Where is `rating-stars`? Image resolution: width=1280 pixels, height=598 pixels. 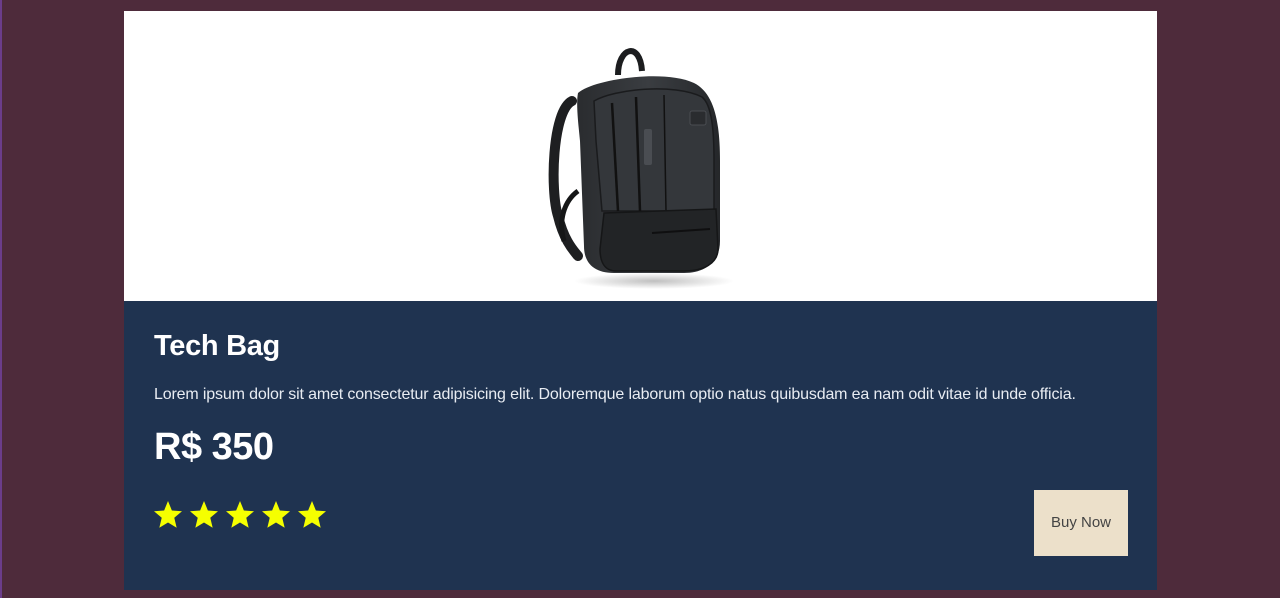 rating-stars is located at coordinates (240, 515).